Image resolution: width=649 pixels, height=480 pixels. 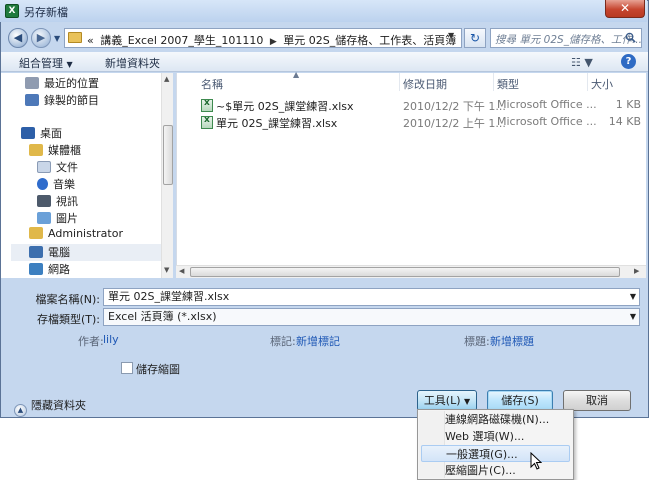 What do you see at coordinates (86, 252) in the screenshot?
I see `nav-item-computer: 電腦` at bounding box center [86, 252].